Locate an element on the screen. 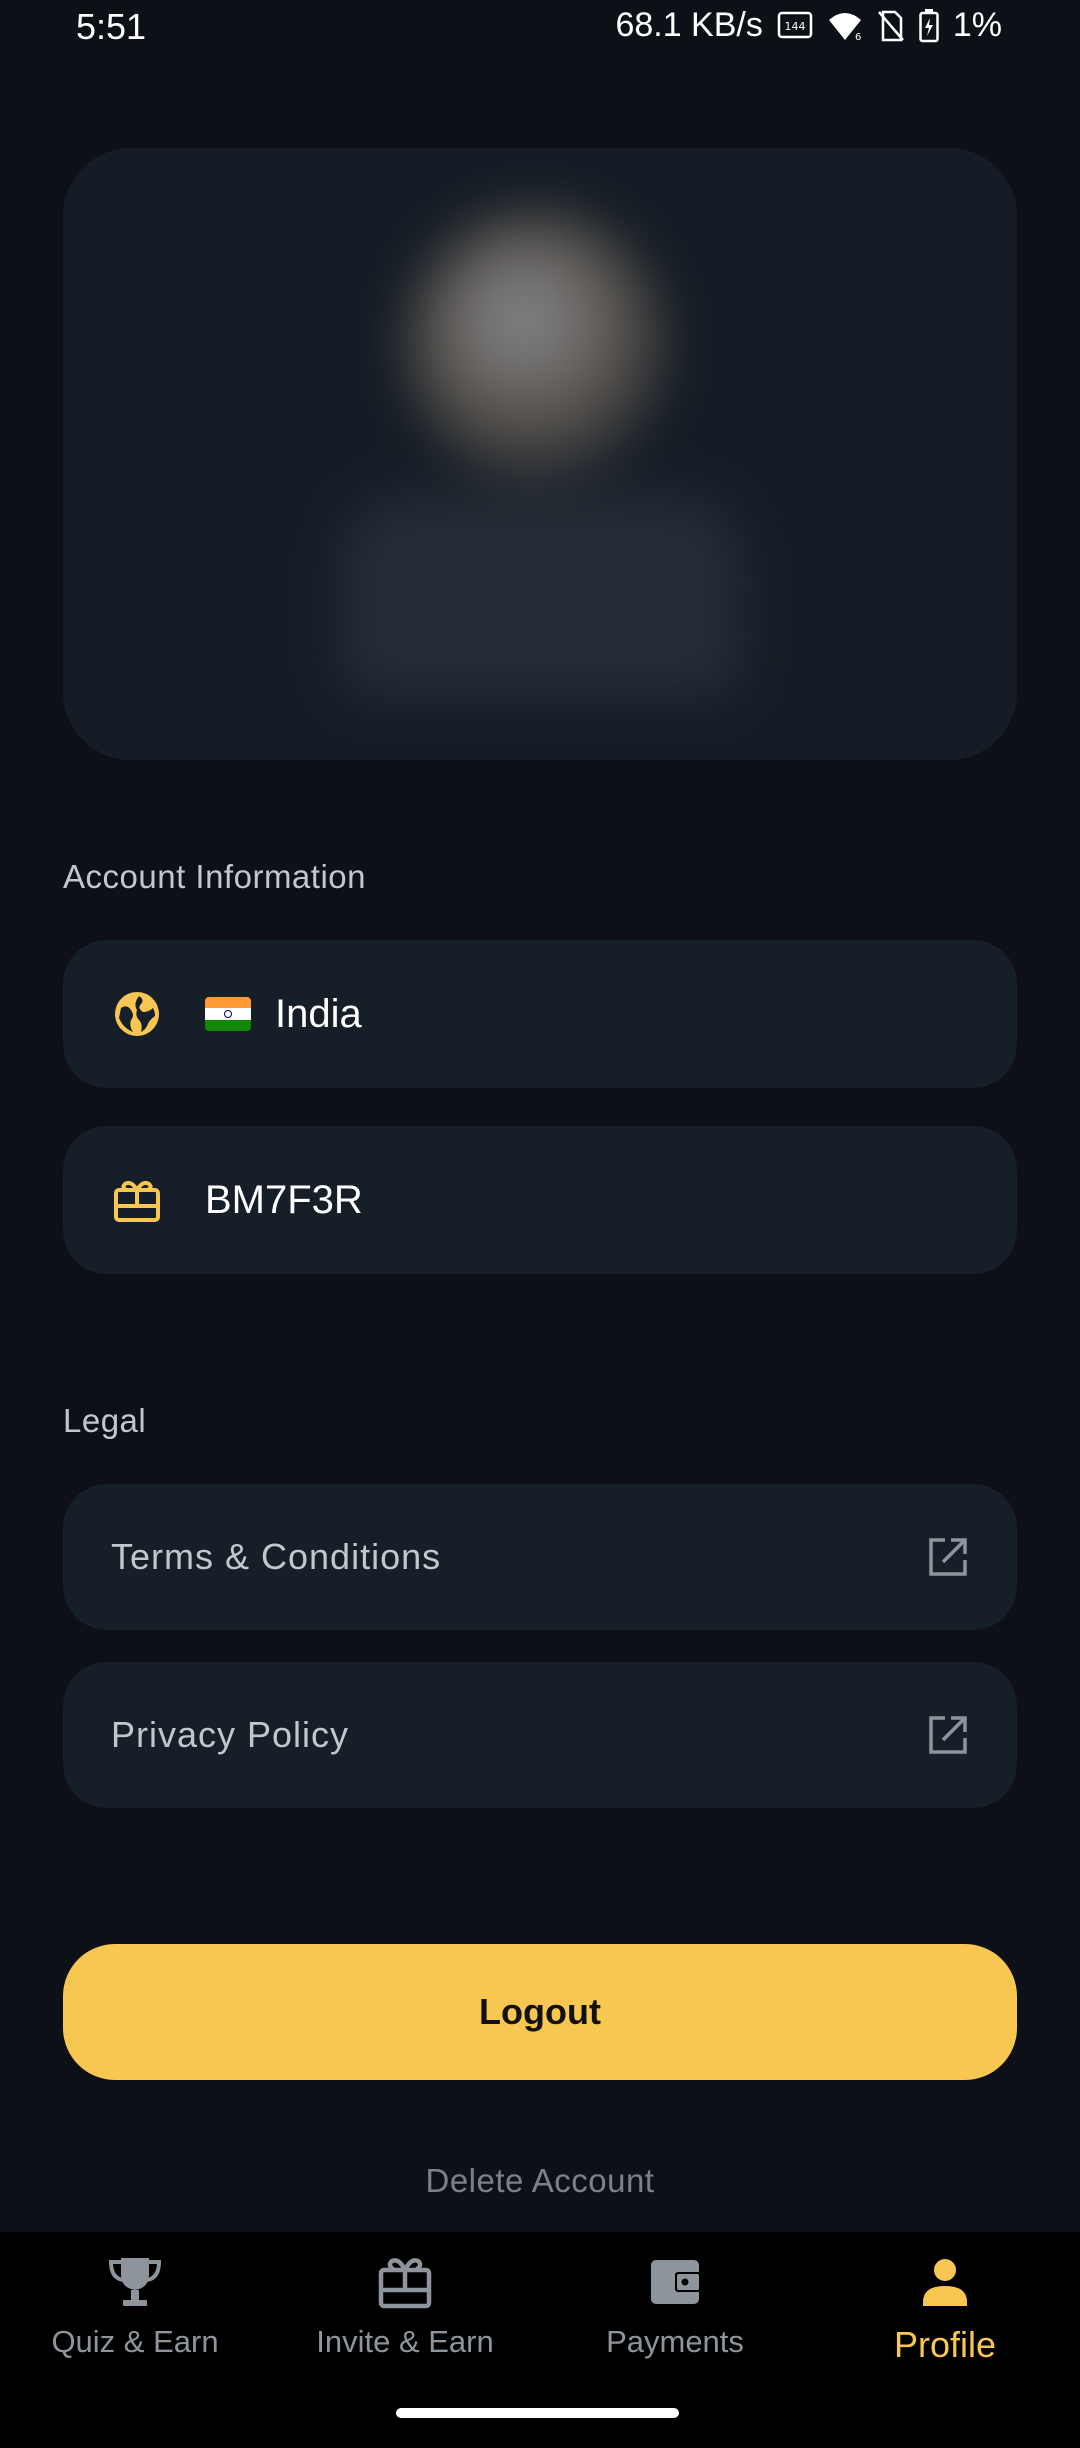 The width and height of the screenshot is (1080, 2448). network-speed: 68.1 KB/s is located at coordinates (689, 25).